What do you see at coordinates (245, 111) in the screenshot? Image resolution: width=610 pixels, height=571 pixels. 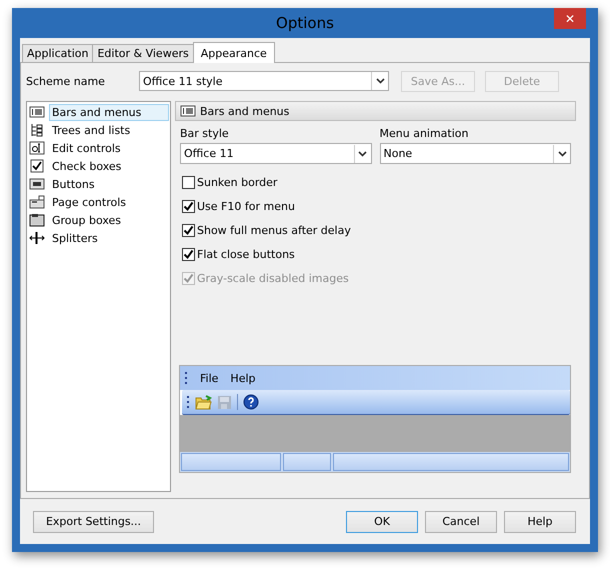 I see `section-title: Bars and menus` at bounding box center [245, 111].